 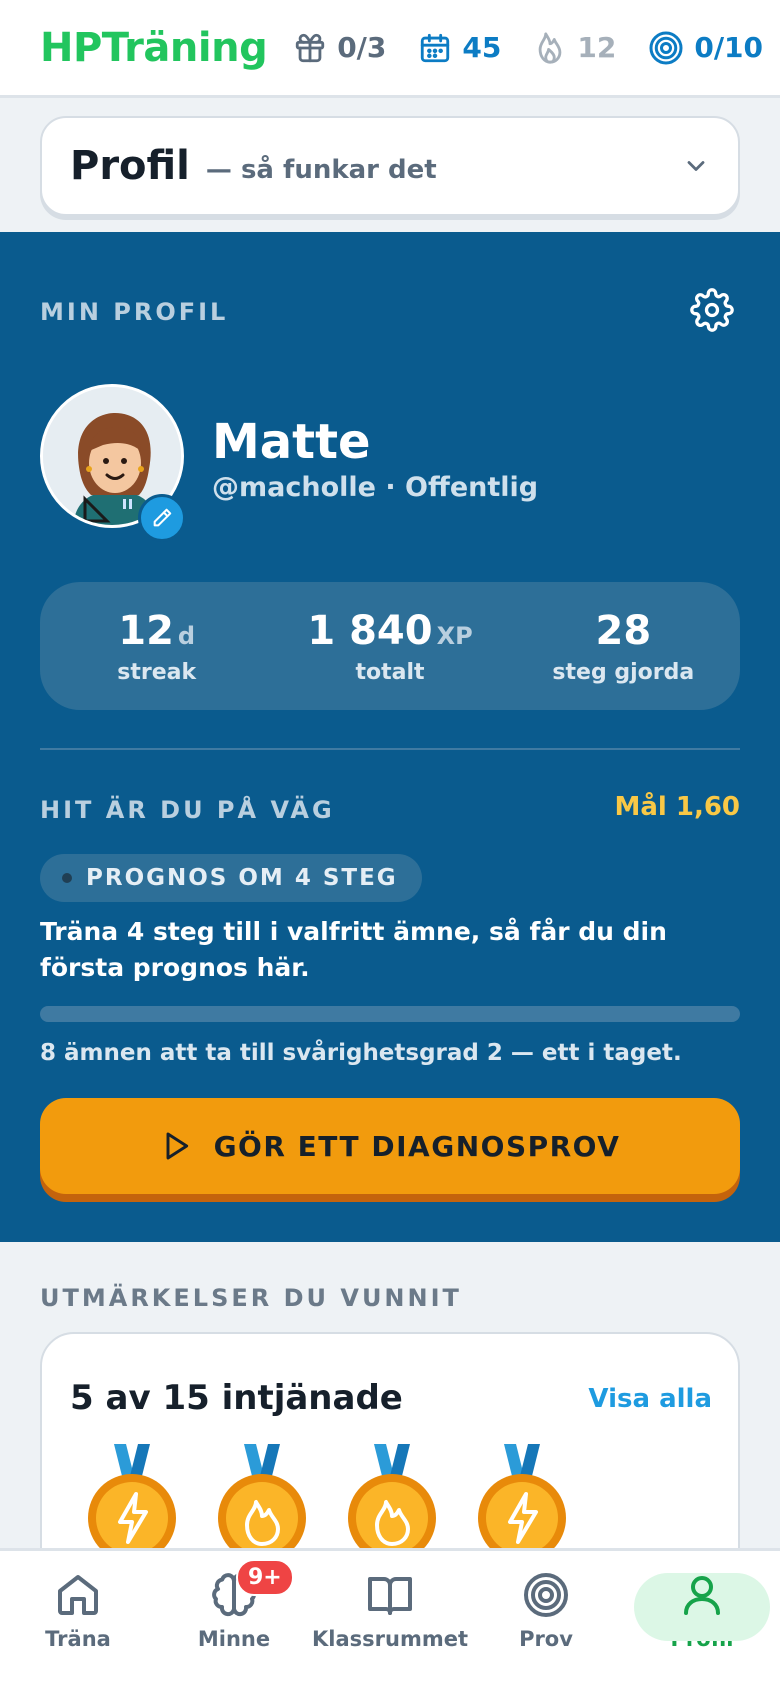 What do you see at coordinates (362, 47) in the screenshot?
I see `gift-count: 0/3` at bounding box center [362, 47].